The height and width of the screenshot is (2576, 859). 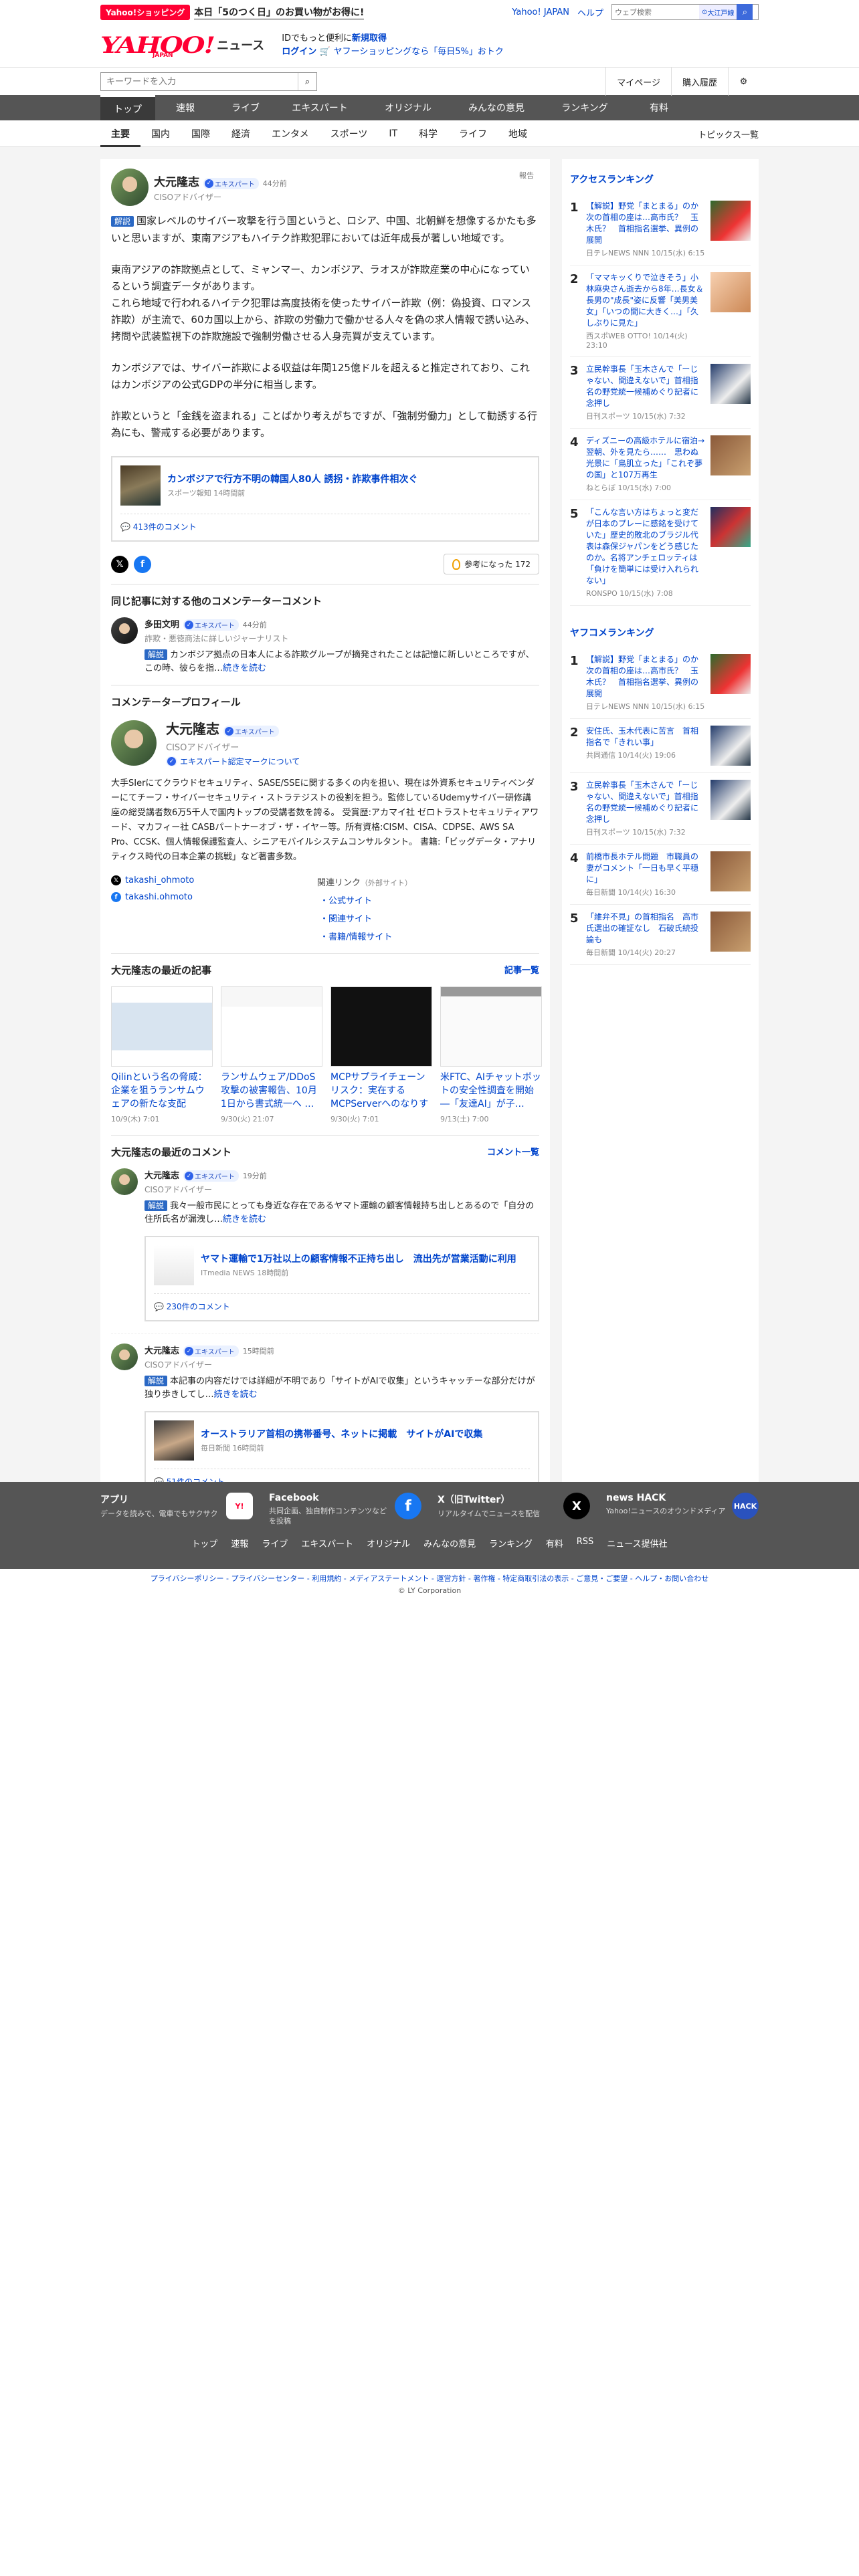 I want to click on snav-science: 科学, so click(x=428, y=133).